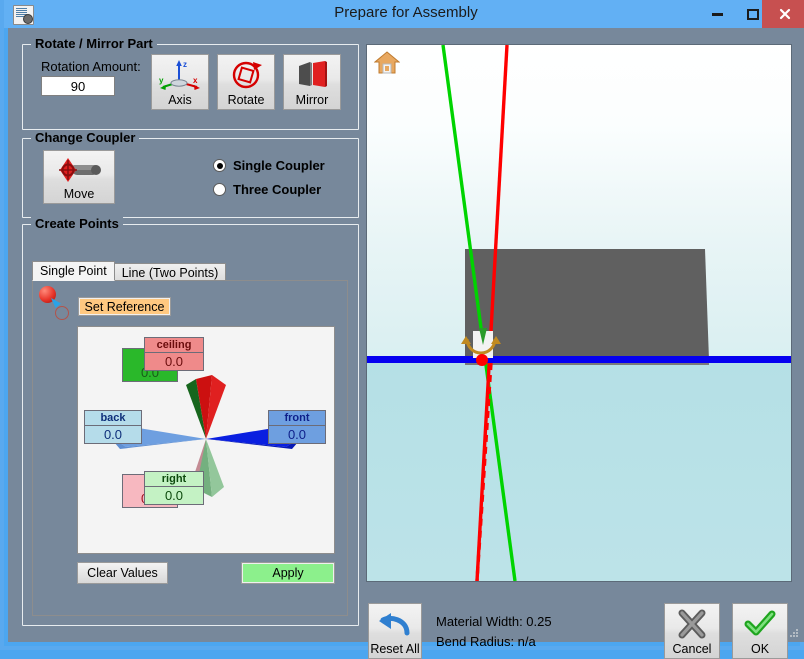  Describe the element at coordinates (124, 306) in the screenshot. I see `set-reference-button: Set Reference` at that location.